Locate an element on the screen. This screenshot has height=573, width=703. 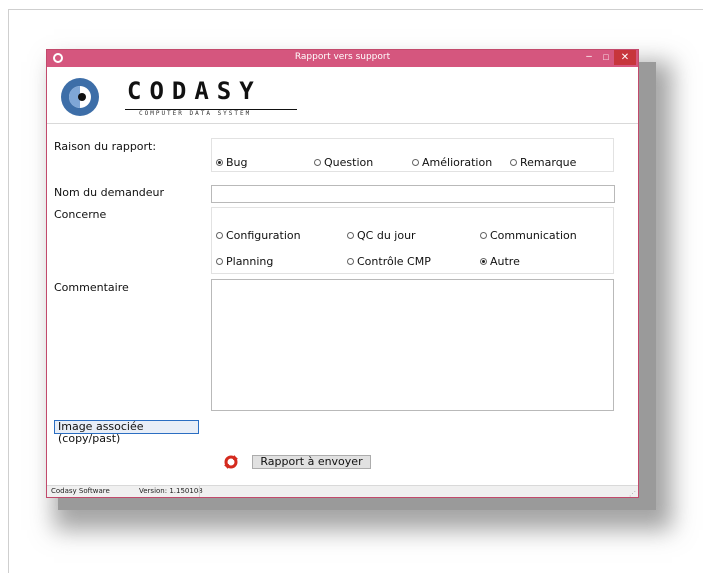
radio-communication: Communication is located at coordinates (528, 235).